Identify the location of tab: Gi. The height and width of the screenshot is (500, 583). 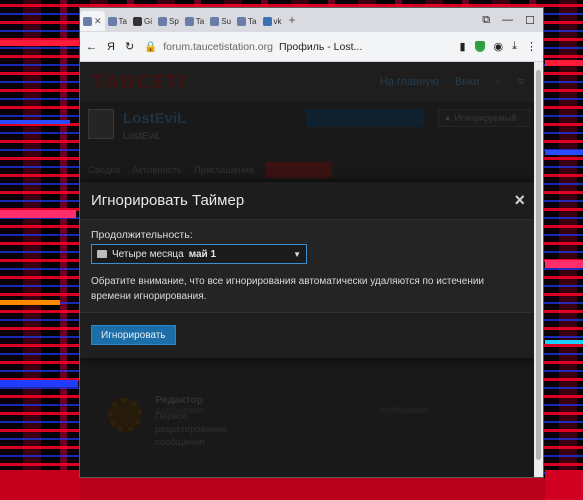
(142, 21).